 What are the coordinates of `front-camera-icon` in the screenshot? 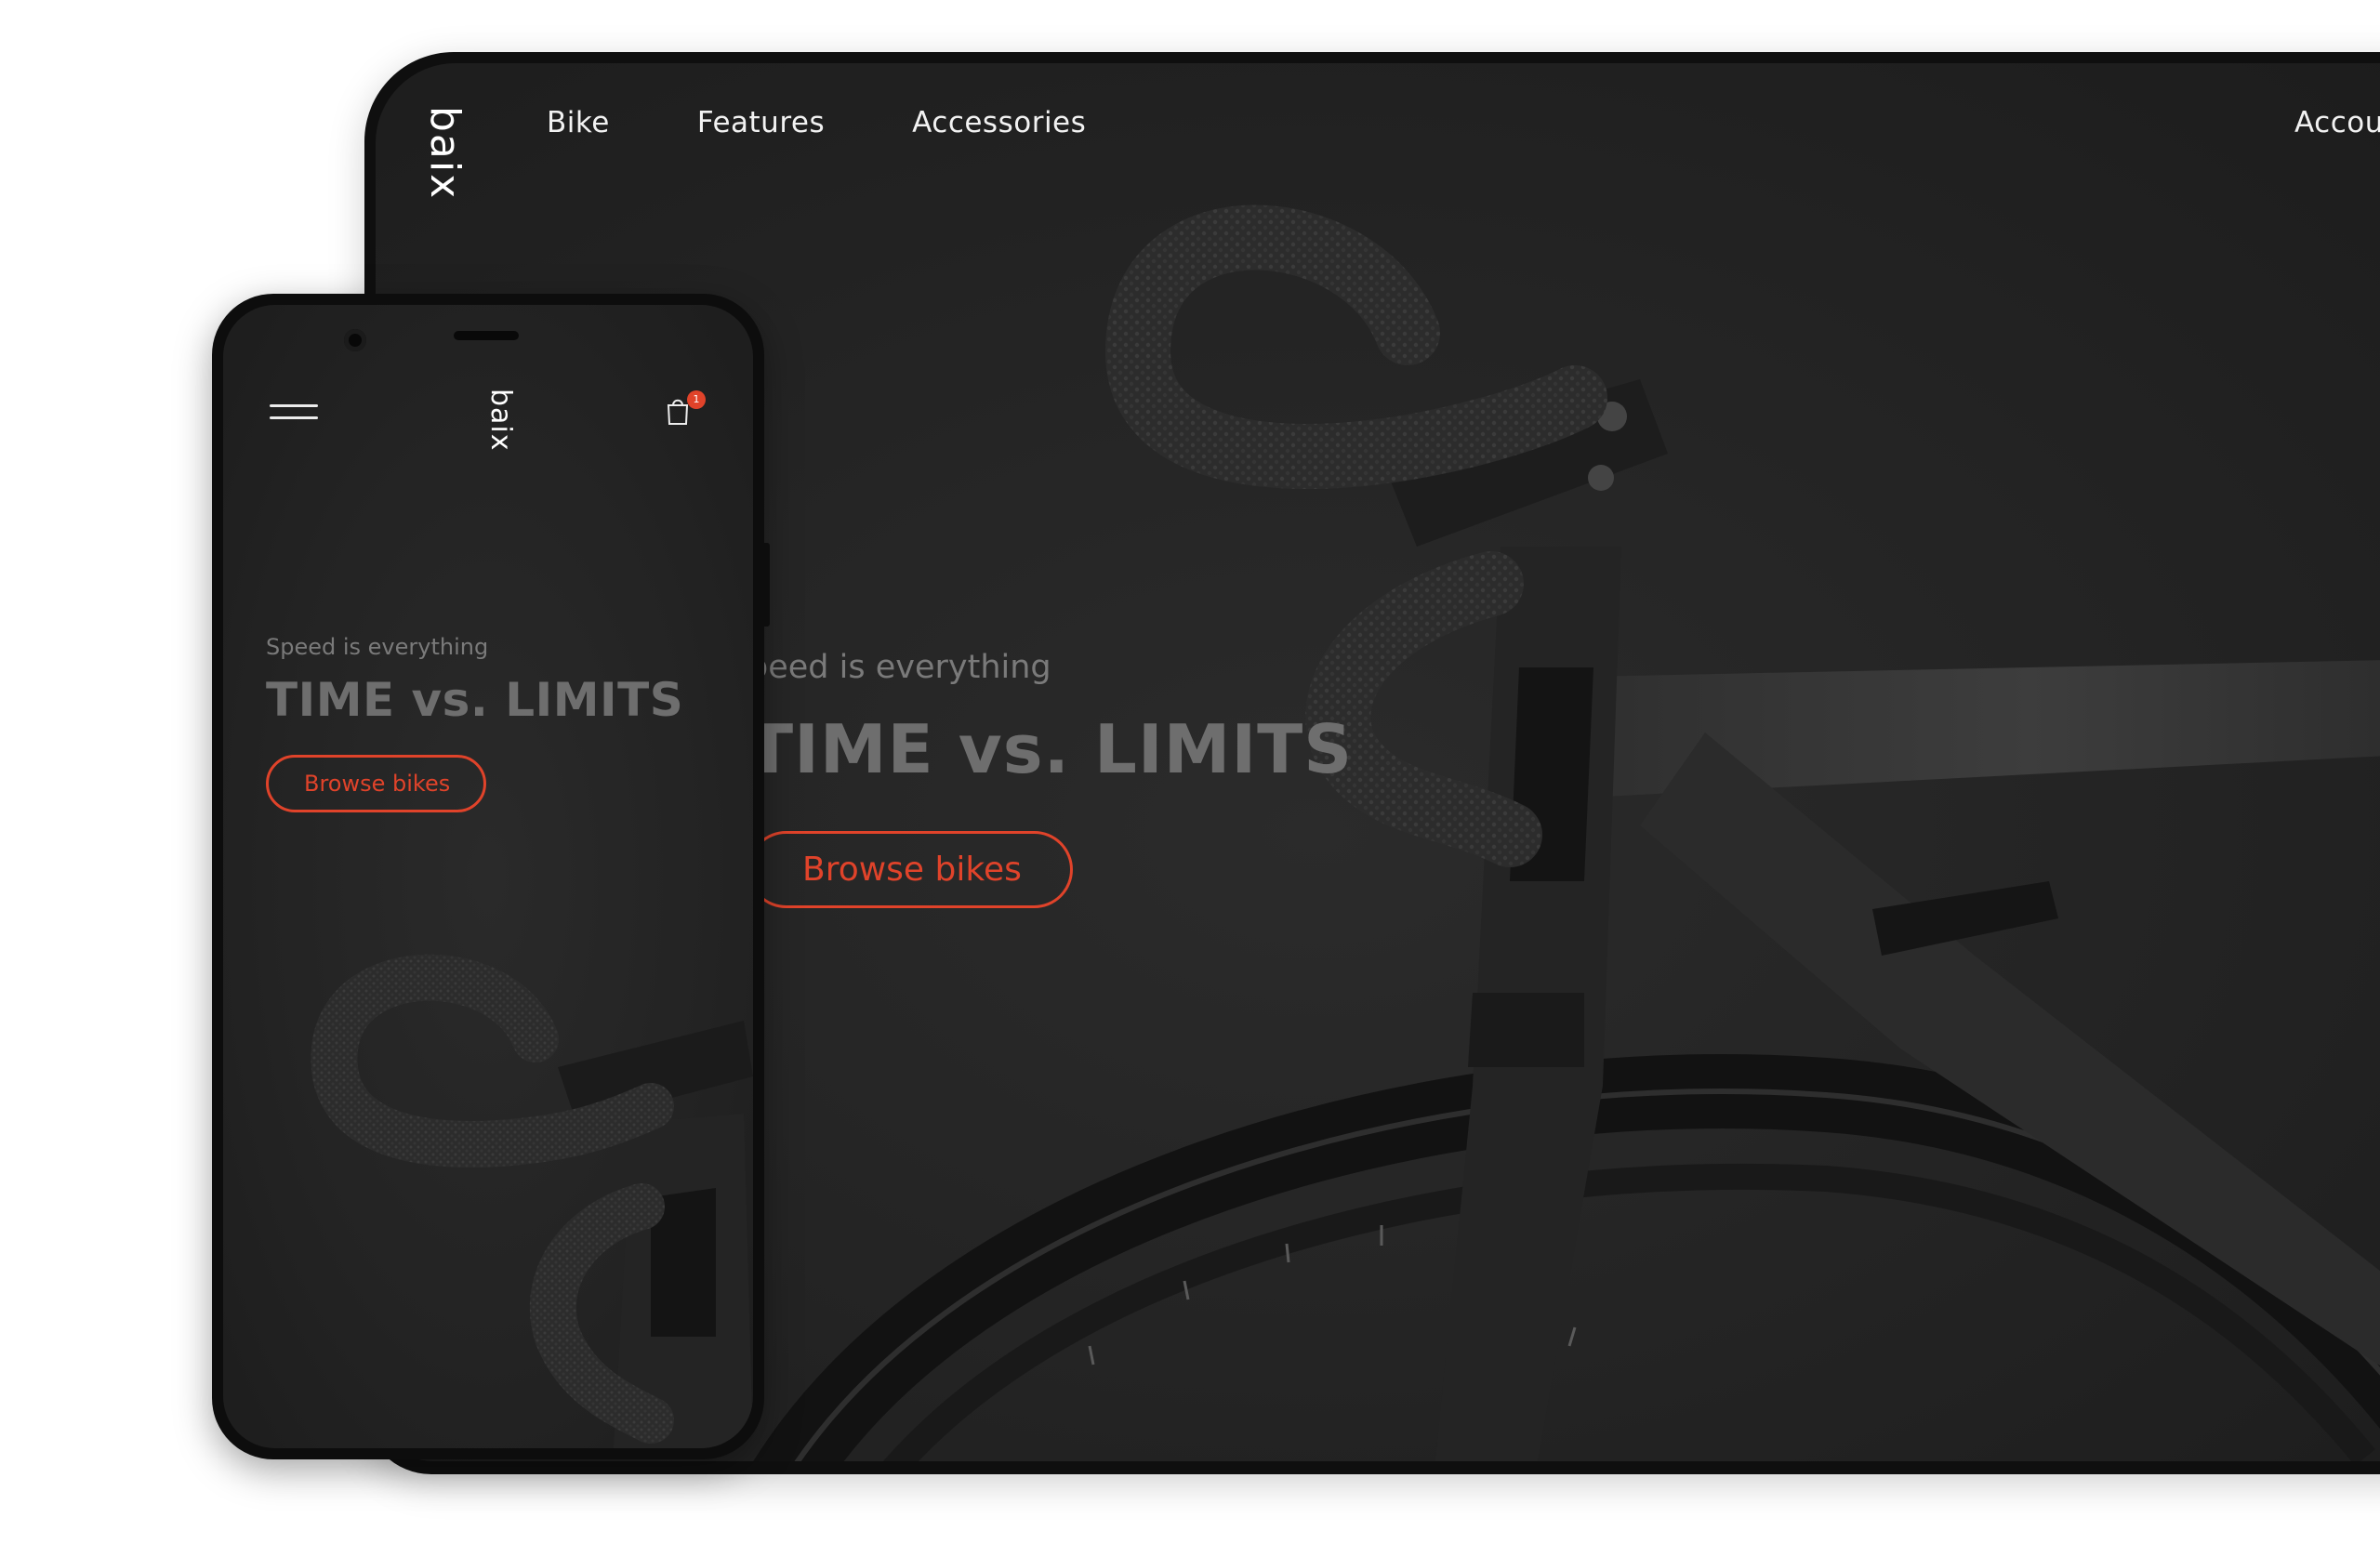 It's located at (355, 340).